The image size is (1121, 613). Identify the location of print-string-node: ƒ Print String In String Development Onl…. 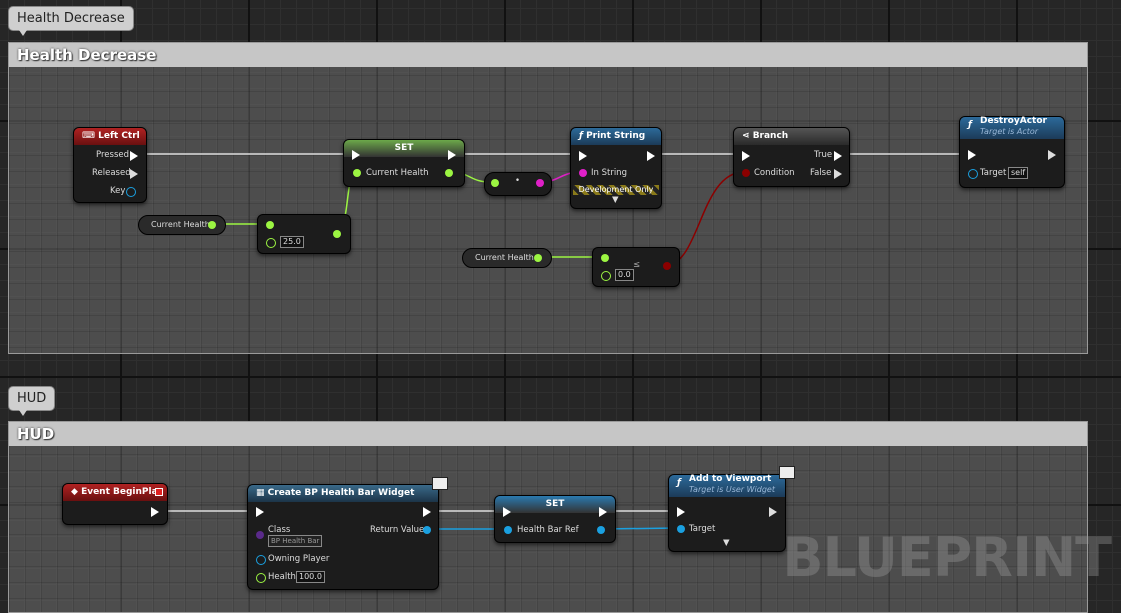
(616, 168).